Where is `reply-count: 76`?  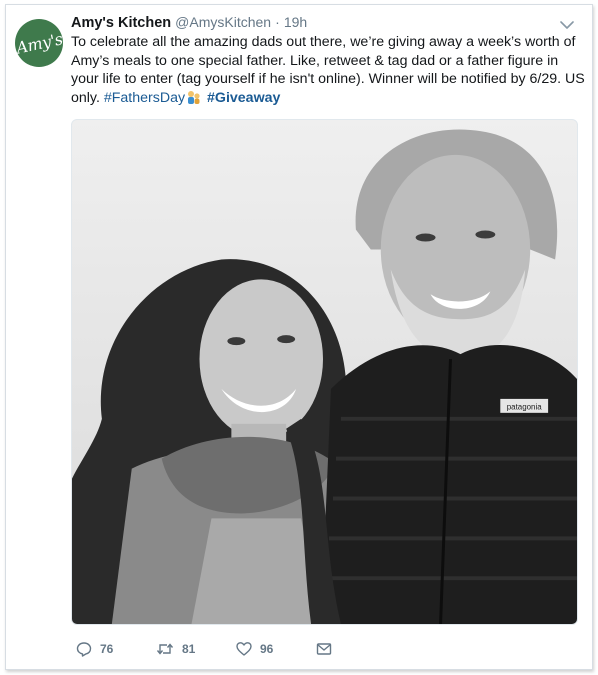 reply-count: 76 is located at coordinates (107, 649).